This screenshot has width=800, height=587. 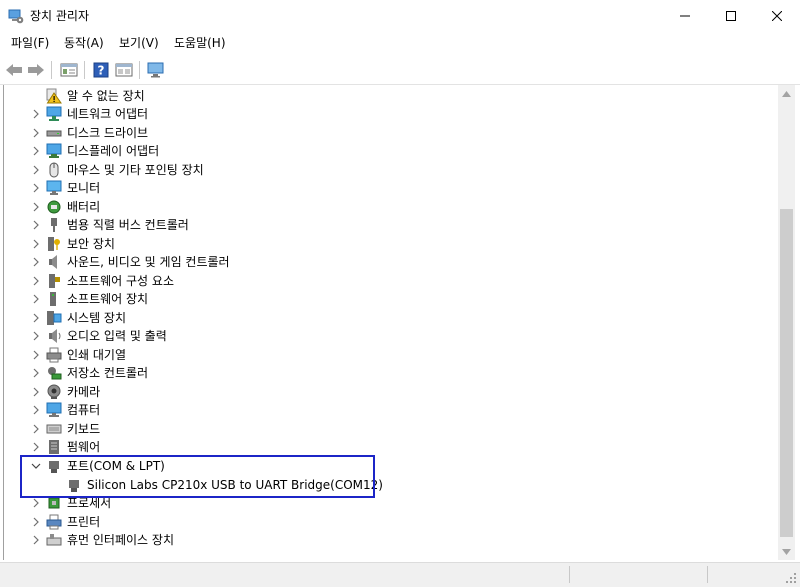 I want to click on menu-action: 동작(A), so click(x=84, y=43).